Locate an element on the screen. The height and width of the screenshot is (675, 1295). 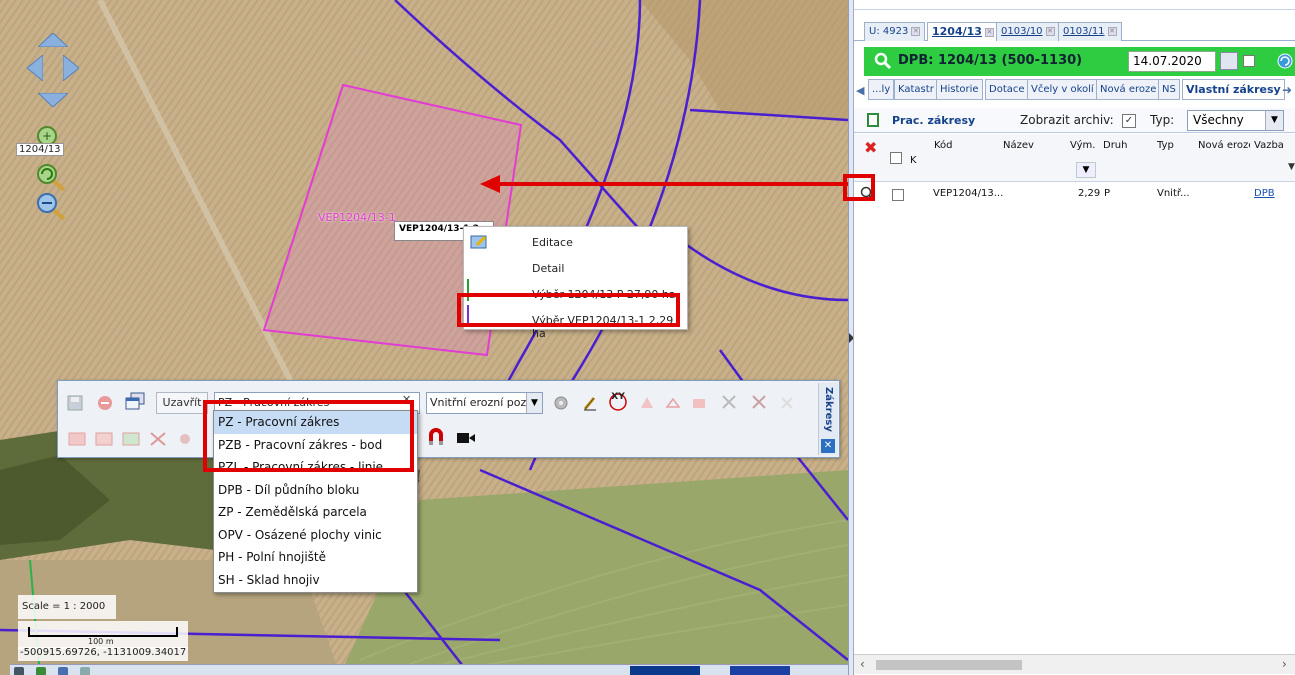
split-icon is located at coordinates (759, 402).